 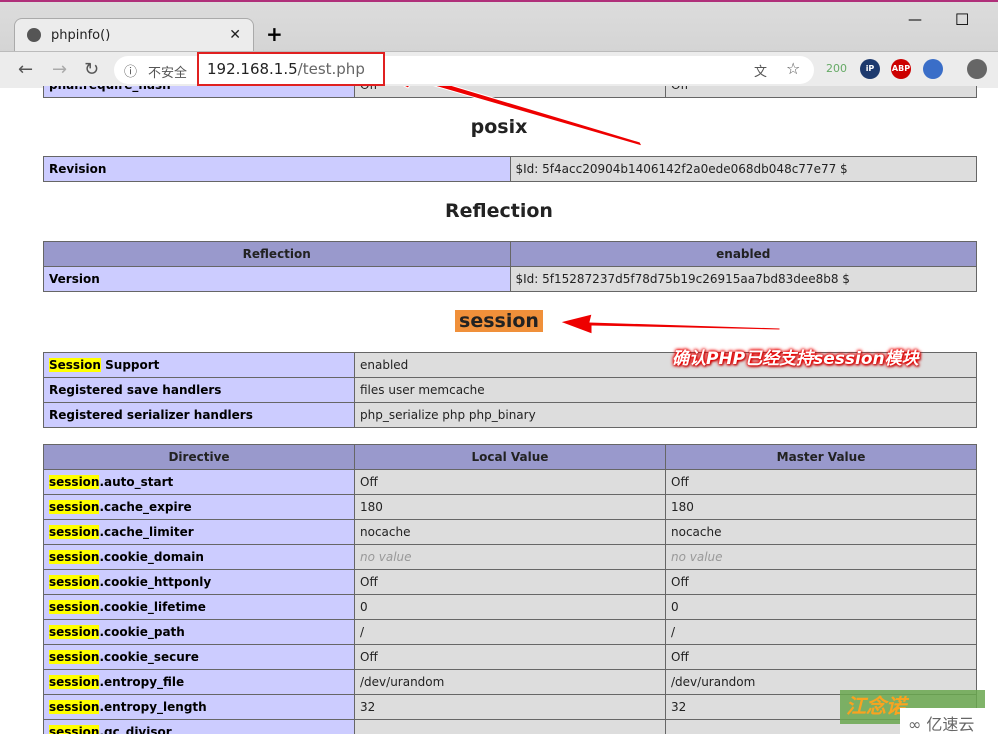 I want to click on url-host: 192.168.1.5, so click(x=252, y=69).